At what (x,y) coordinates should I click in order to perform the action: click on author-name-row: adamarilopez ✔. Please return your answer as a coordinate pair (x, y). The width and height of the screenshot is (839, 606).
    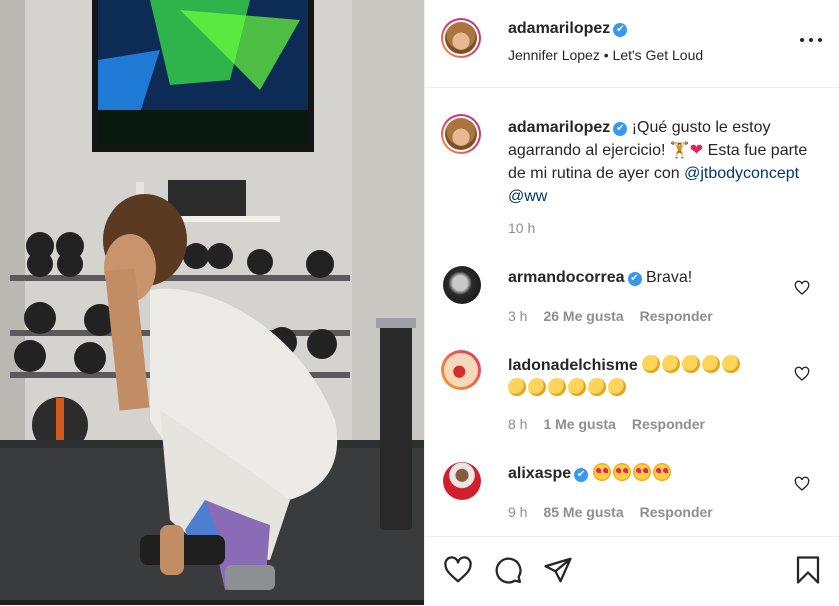
    Looking at the image, I should click on (568, 29).